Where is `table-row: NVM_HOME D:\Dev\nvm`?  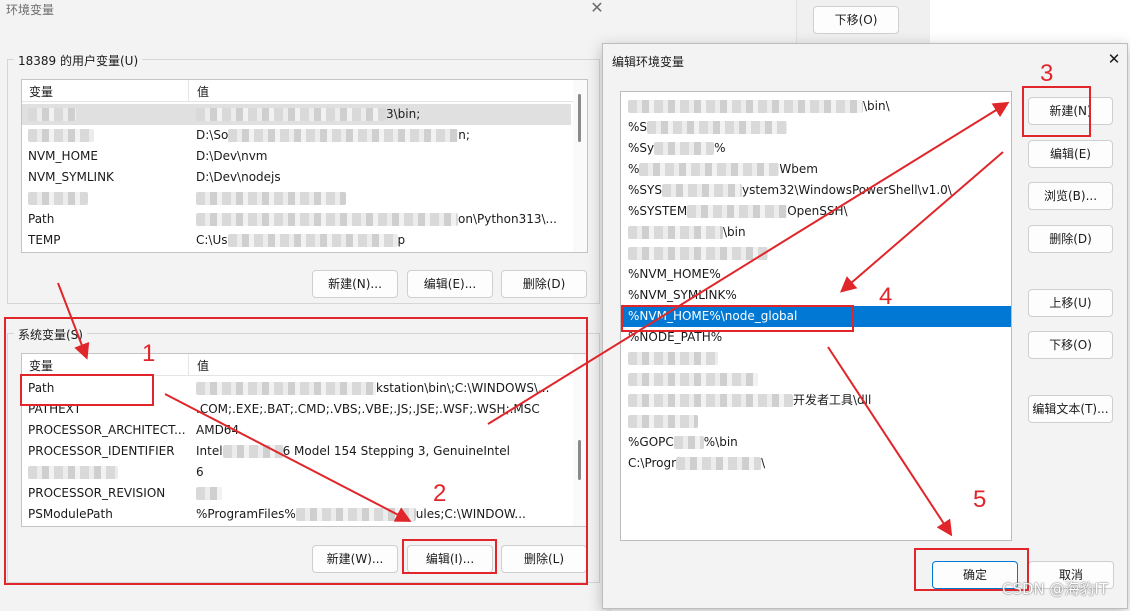 table-row: NVM_HOME D:\Dev\nvm is located at coordinates (296, 156).